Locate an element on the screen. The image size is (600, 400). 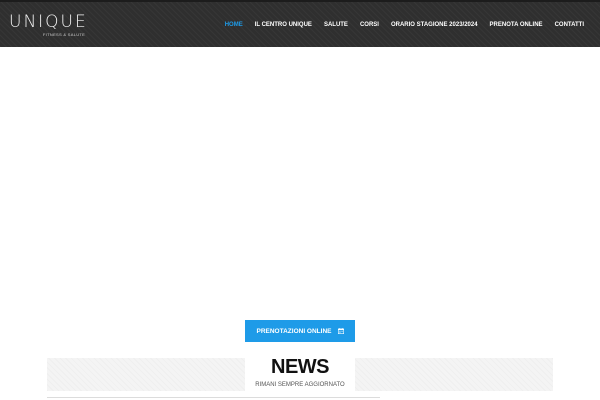
site-logo: UNIQUE FITNESS & SALUTE is located at coordinates (48, 26).